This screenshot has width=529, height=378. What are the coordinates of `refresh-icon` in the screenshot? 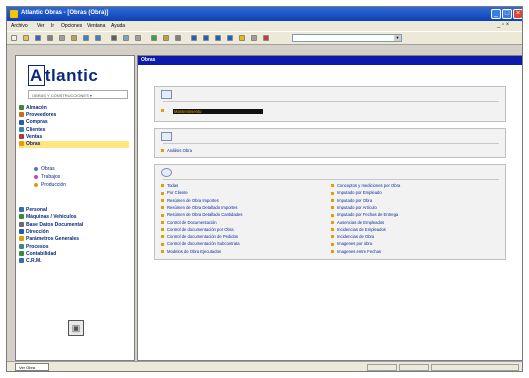 It's located at (154, 38).